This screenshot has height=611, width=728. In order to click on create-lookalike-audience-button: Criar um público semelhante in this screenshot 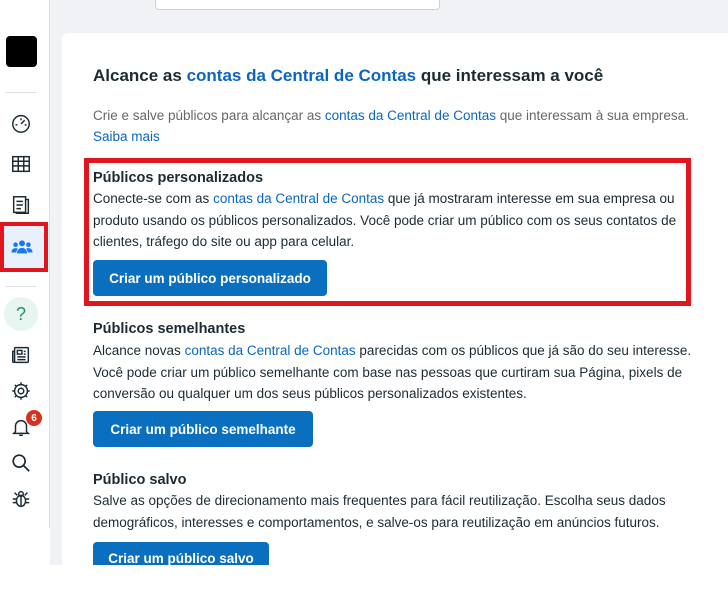, I will do `click(203, 429)`.